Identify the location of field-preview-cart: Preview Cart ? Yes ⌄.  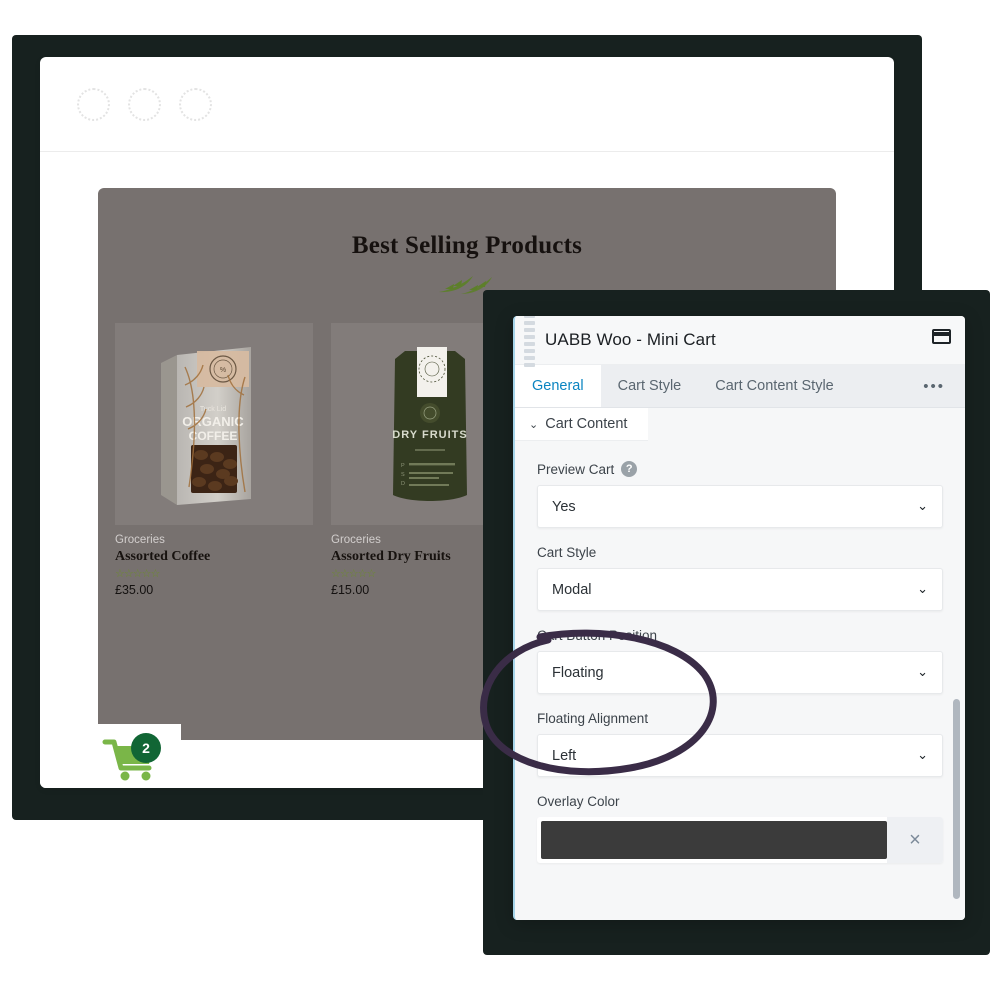
(740, 494).